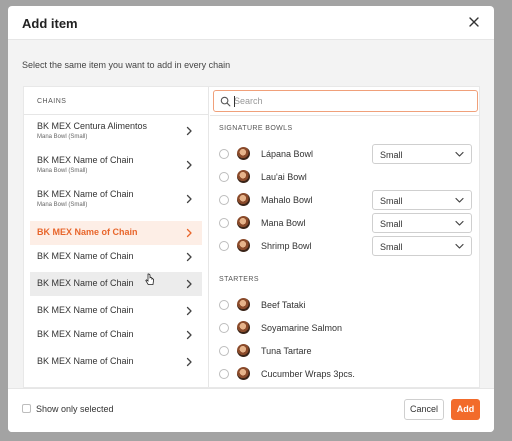  Describe the element at coordinates (286, 351) in the screenshot. I see `item-name: Tuna Tartare` at that location.